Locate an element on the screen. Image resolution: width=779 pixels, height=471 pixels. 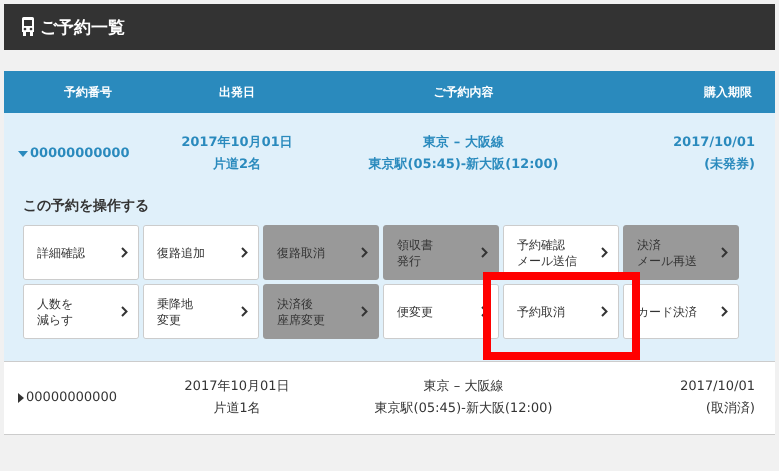
page-title: ご予約一覧 is located at coordinates (82, 27).